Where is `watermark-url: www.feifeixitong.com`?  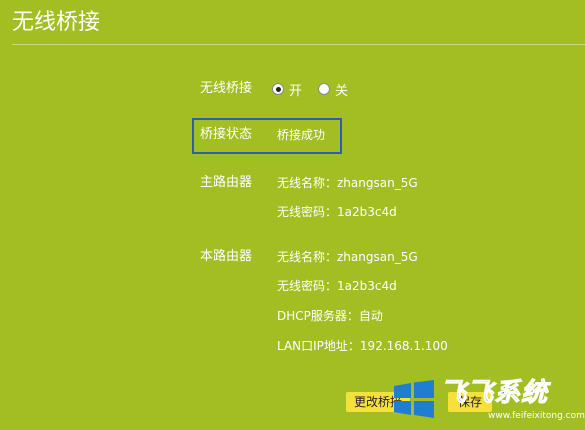 watermark-url: www.feifeixitong.com is located at coordinates (536, 416).